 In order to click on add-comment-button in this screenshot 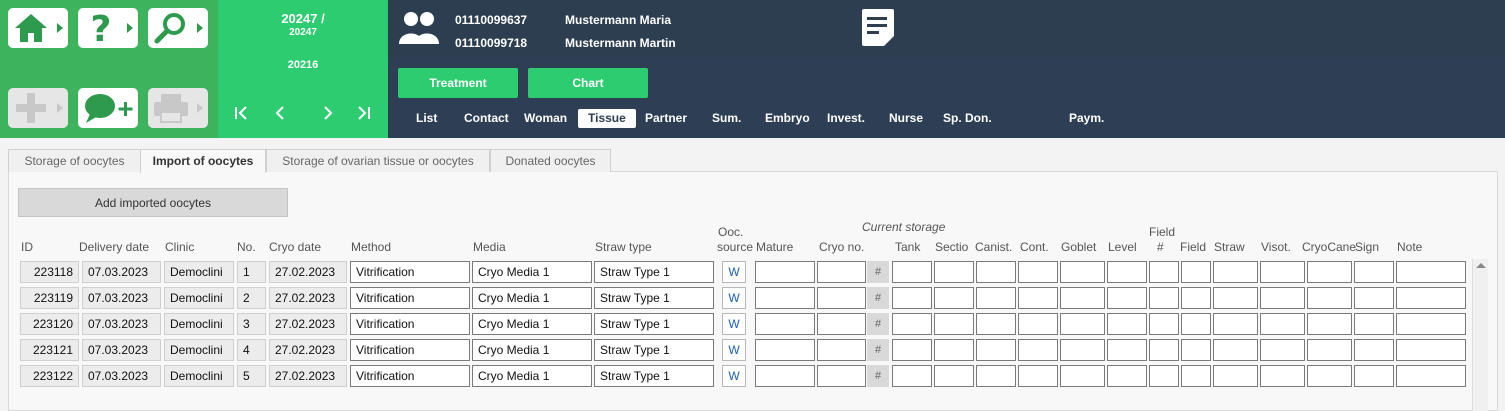, I will do `click(108, 108)`.